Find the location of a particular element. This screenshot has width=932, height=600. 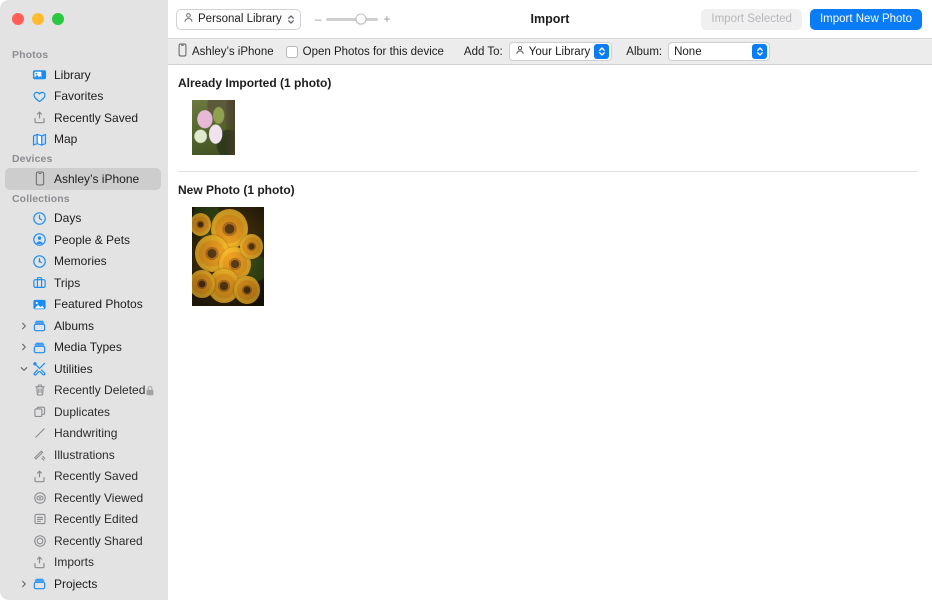

personal-library-popup-button: Personal Library is located at coordinates (238, 19).